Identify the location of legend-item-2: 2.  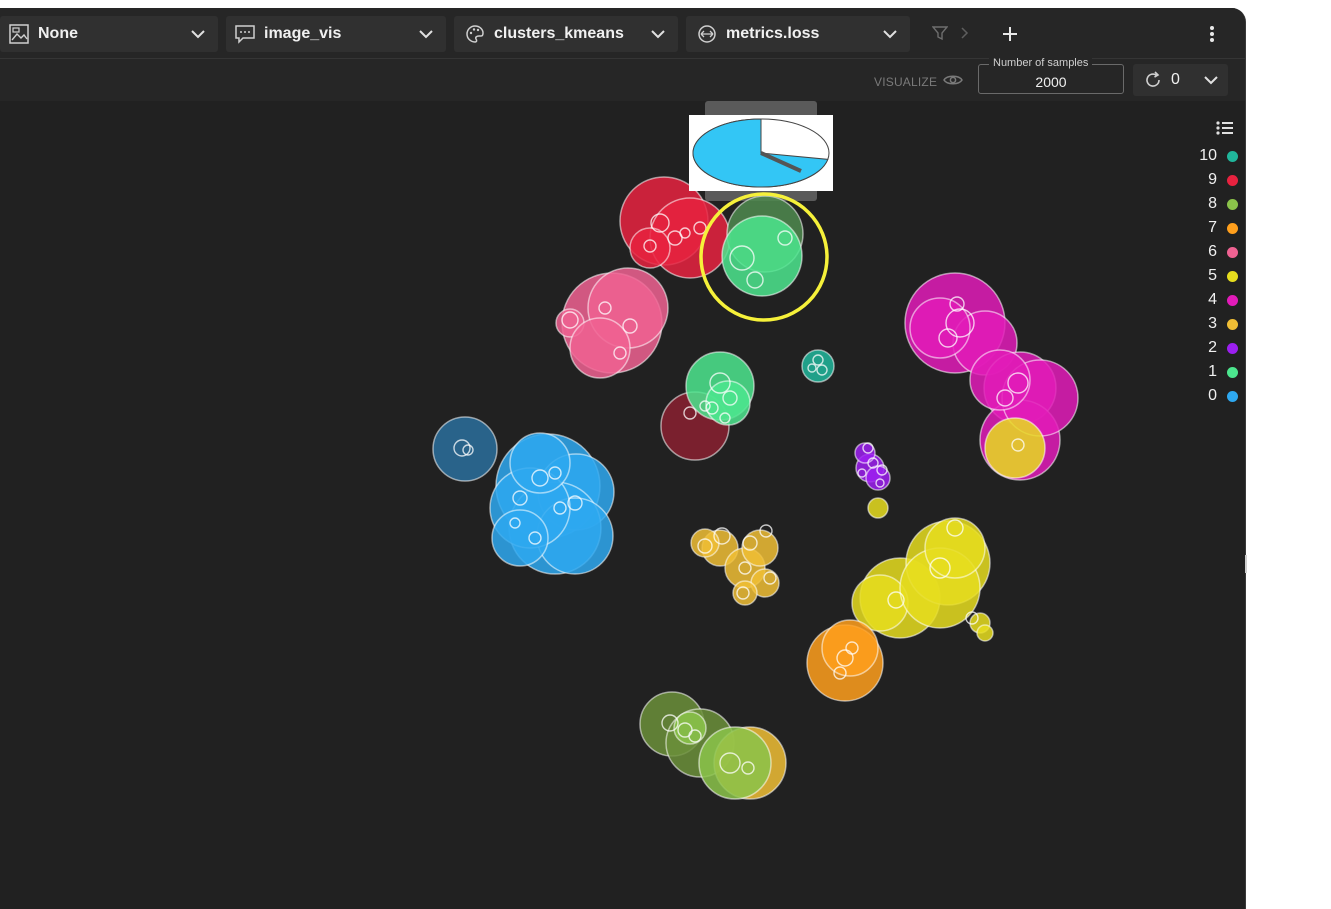
(1209, 348).